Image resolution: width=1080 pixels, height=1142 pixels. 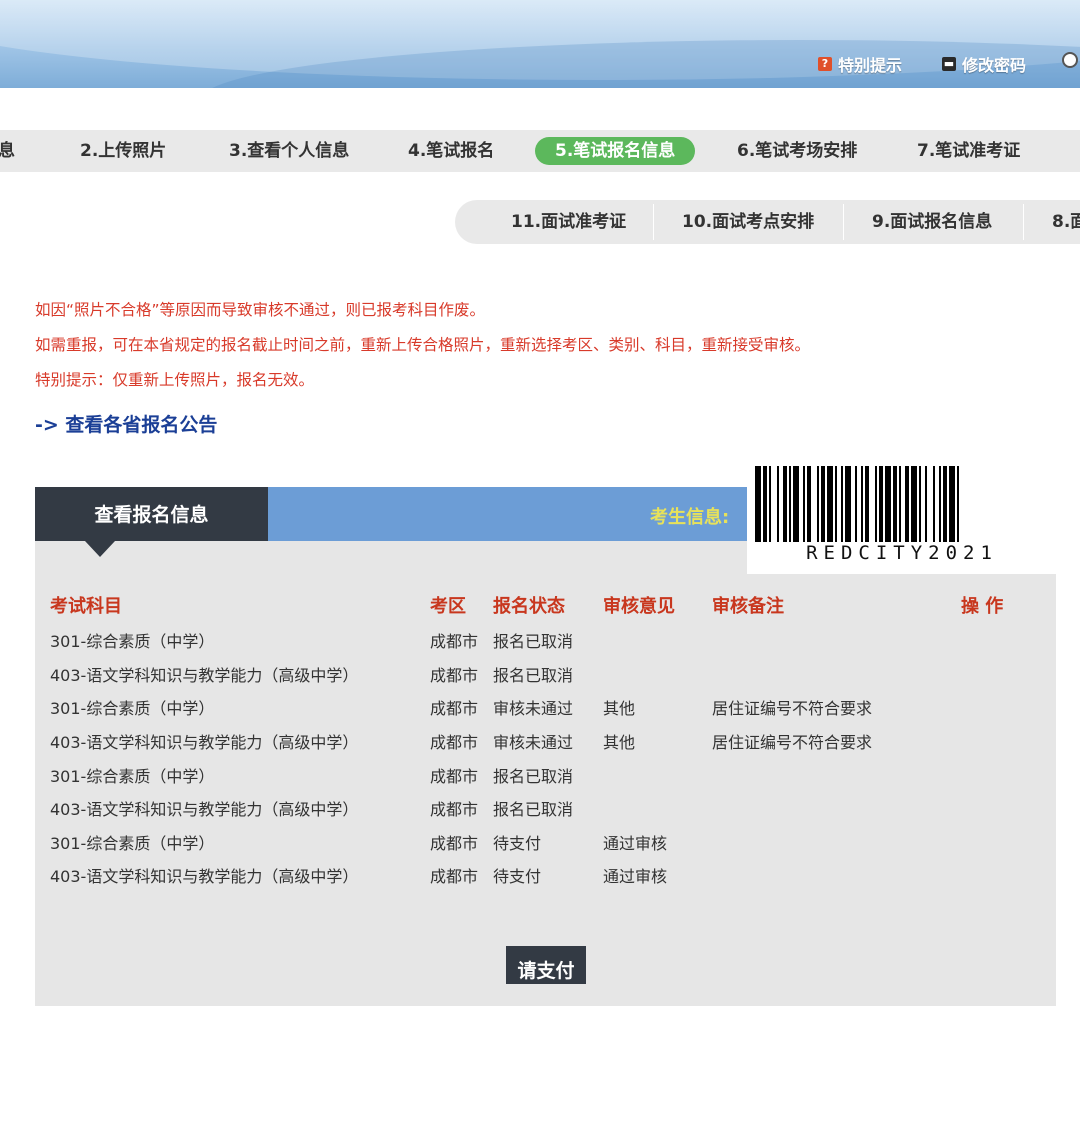 I want to click on step-4-tab: 4.笔试报名, so click(x=451, y=151).